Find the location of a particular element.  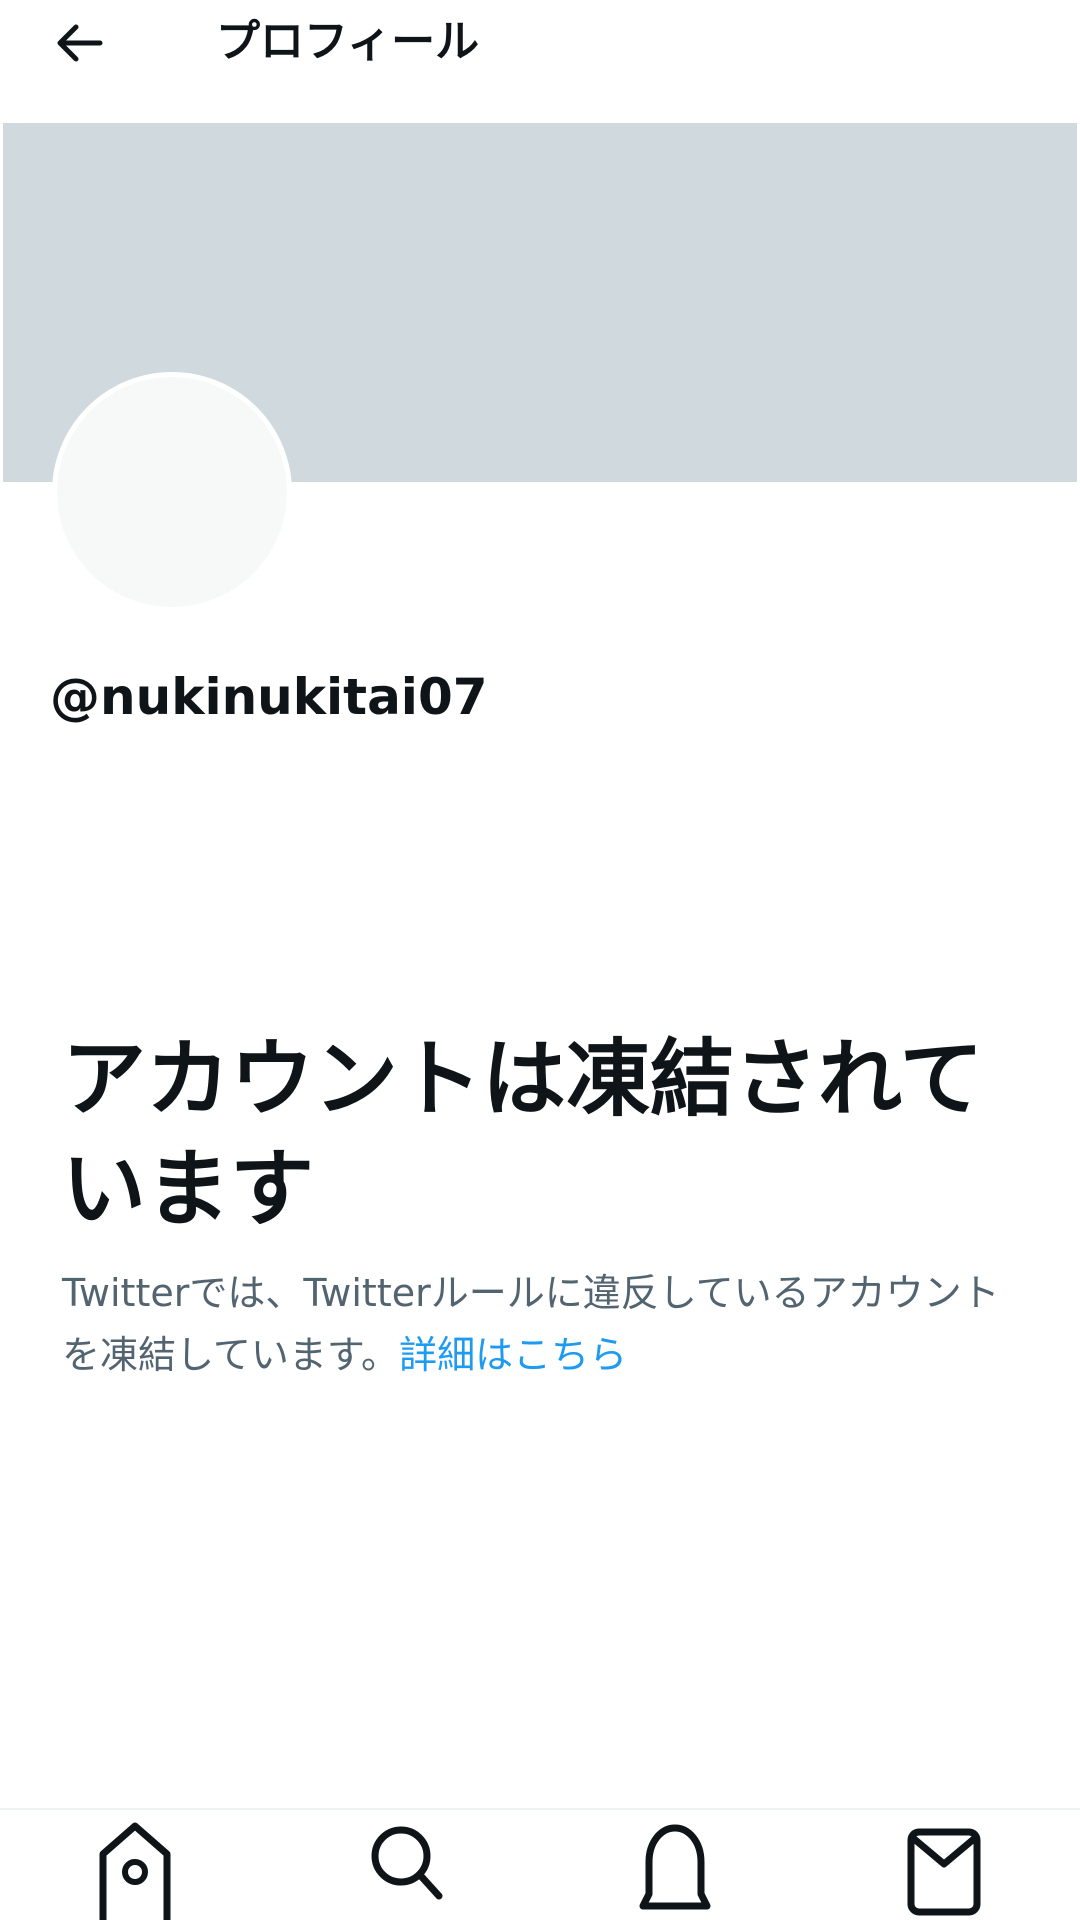

nav-messages is located at coordinates (945, 1868).